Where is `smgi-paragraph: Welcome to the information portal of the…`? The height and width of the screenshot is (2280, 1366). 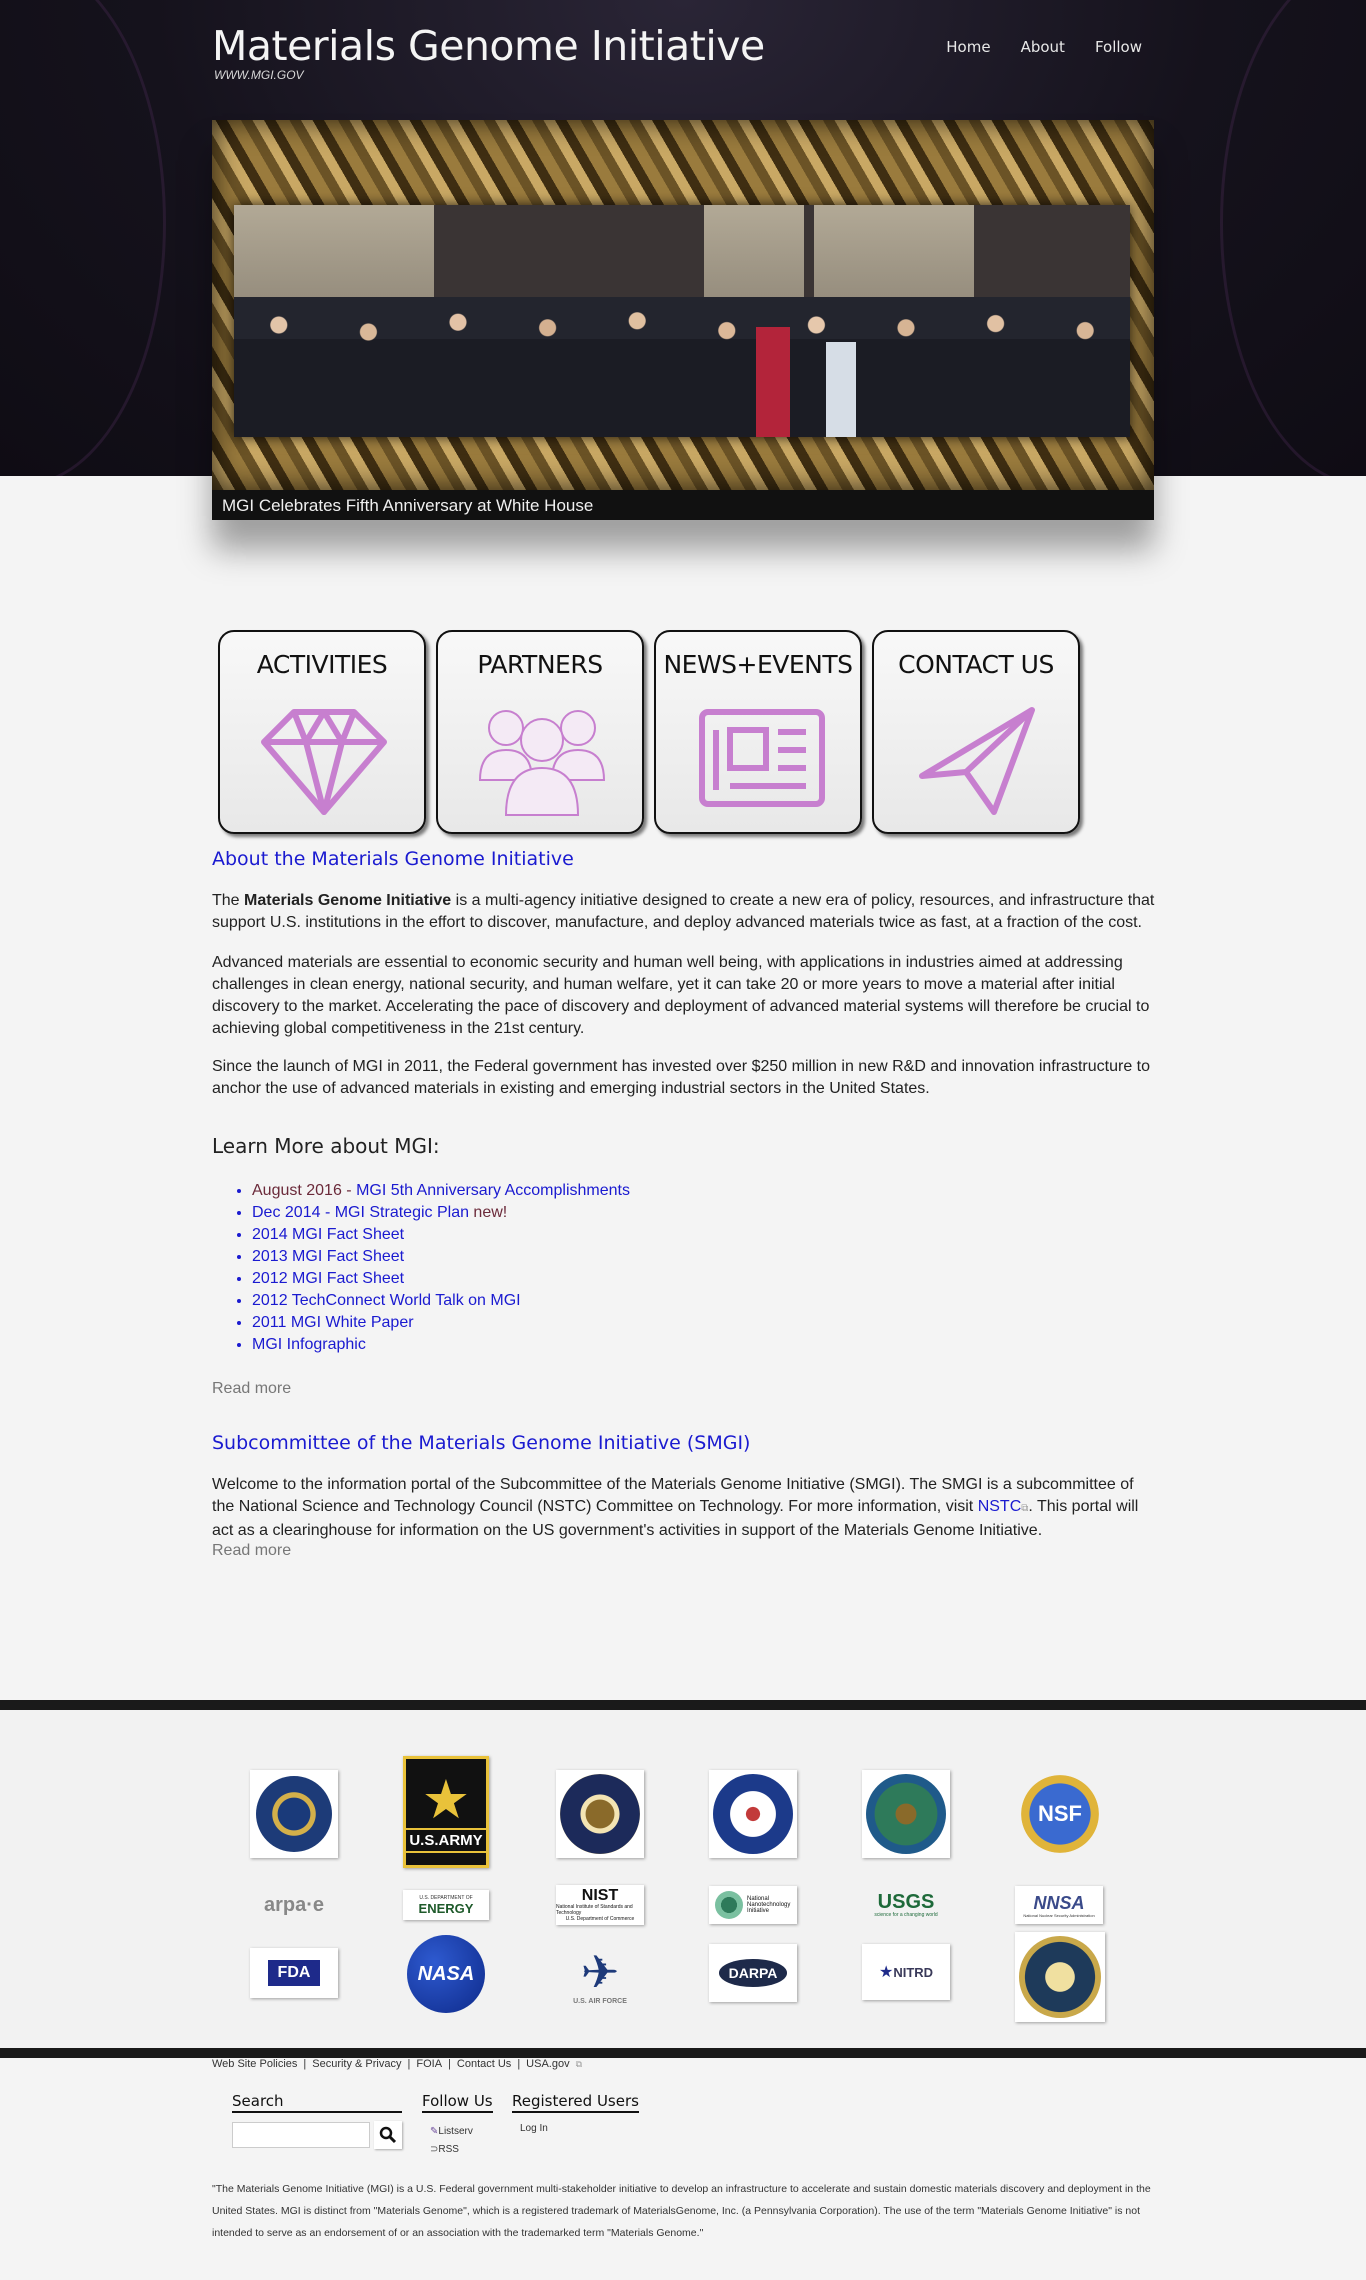
smgi-paragraph: Welcome to the information portal of the… is located at coordinates (684, 1508).